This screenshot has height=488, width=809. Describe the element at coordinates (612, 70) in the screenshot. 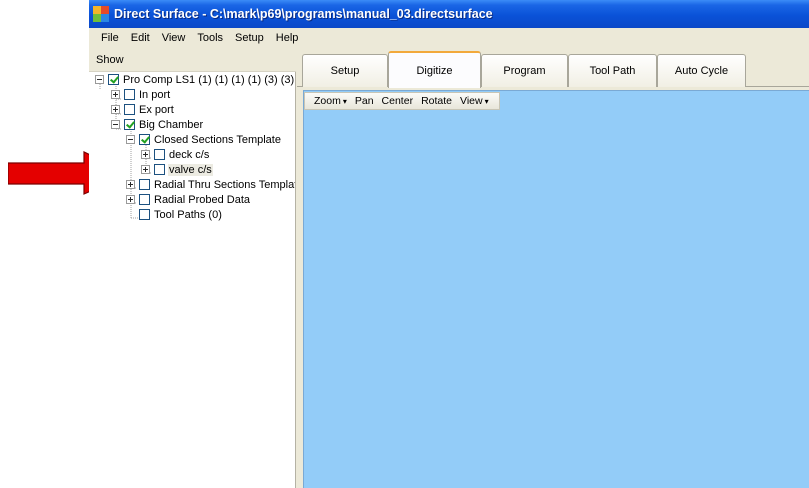

I see `tab-tool-path: Tool Path` at that location.